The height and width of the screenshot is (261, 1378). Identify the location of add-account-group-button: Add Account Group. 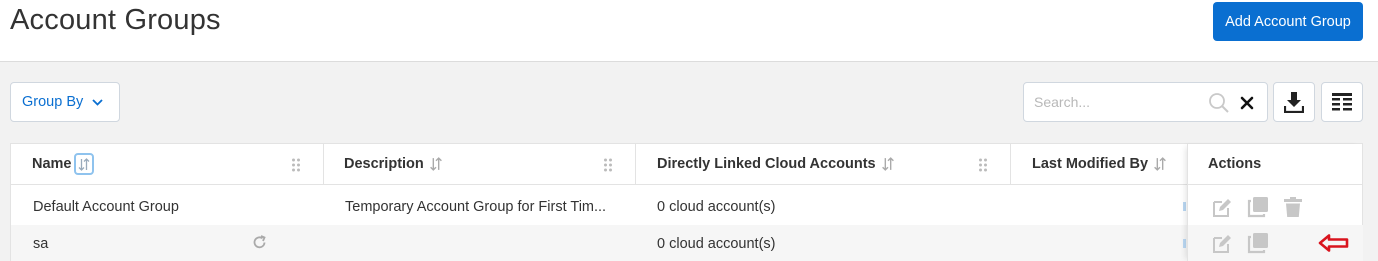
(1288, 21).